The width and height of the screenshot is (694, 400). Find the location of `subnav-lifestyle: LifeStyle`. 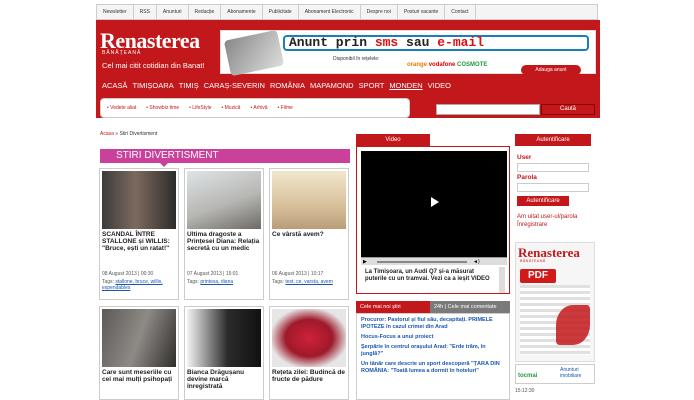

subnav-lifestyle: LifeStyle is located at coordinates (200, 108).